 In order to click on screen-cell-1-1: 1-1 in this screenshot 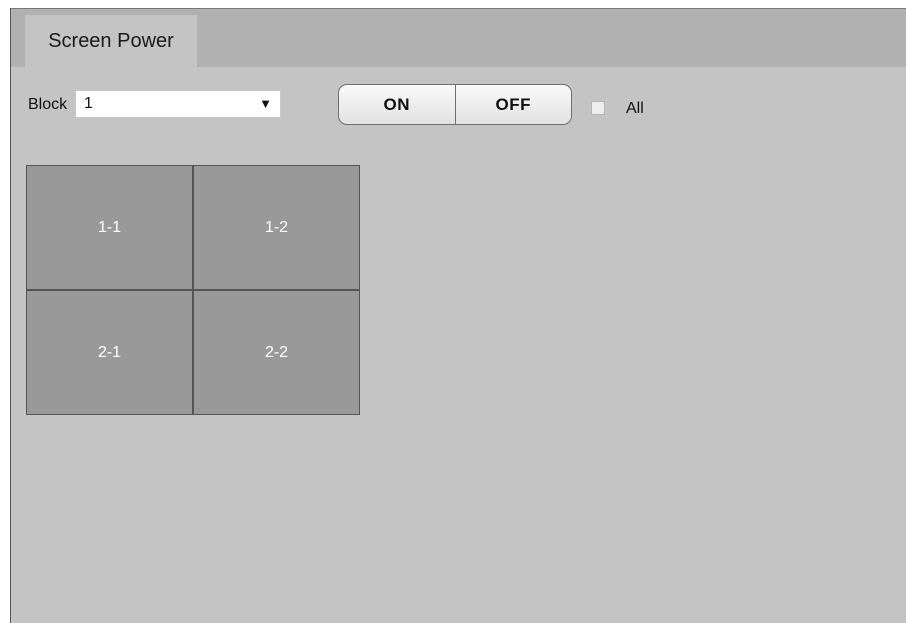, I will do `click(109, 227)`.